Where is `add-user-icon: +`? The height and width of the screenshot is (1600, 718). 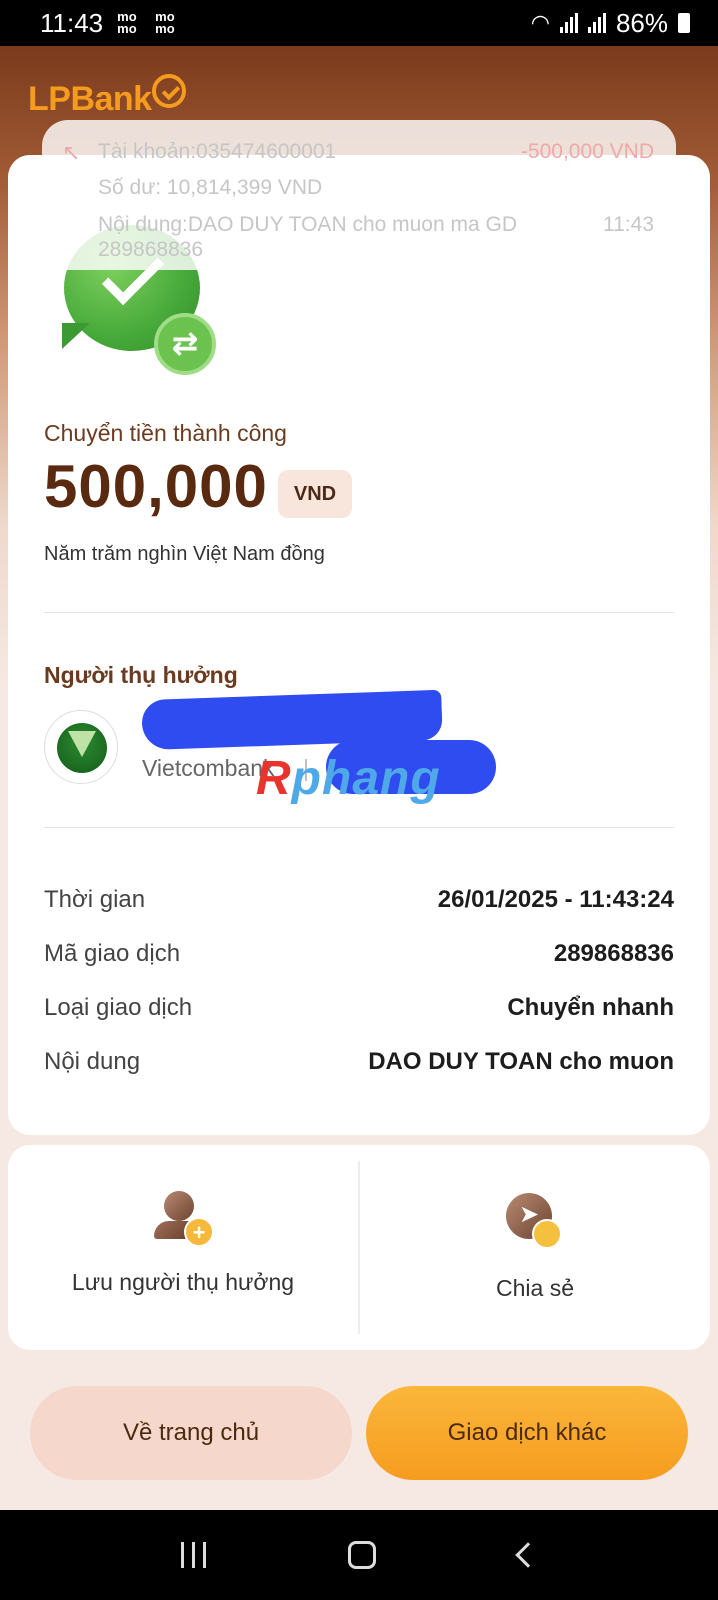
add-user-icon: + is located at coordinates (184, 1219).